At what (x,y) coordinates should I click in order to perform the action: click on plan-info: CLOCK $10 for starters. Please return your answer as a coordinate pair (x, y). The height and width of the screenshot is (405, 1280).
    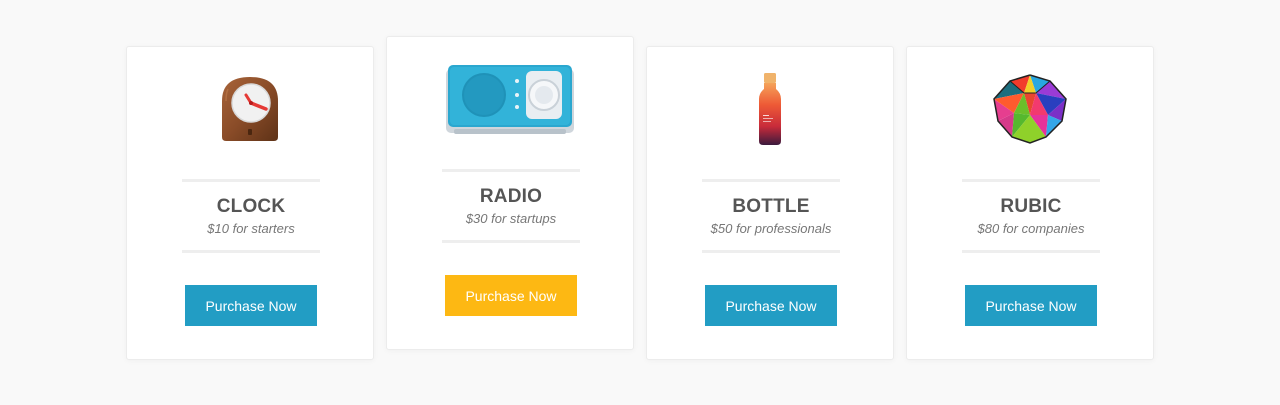
    Looking at the image, I should click on (251, 216).